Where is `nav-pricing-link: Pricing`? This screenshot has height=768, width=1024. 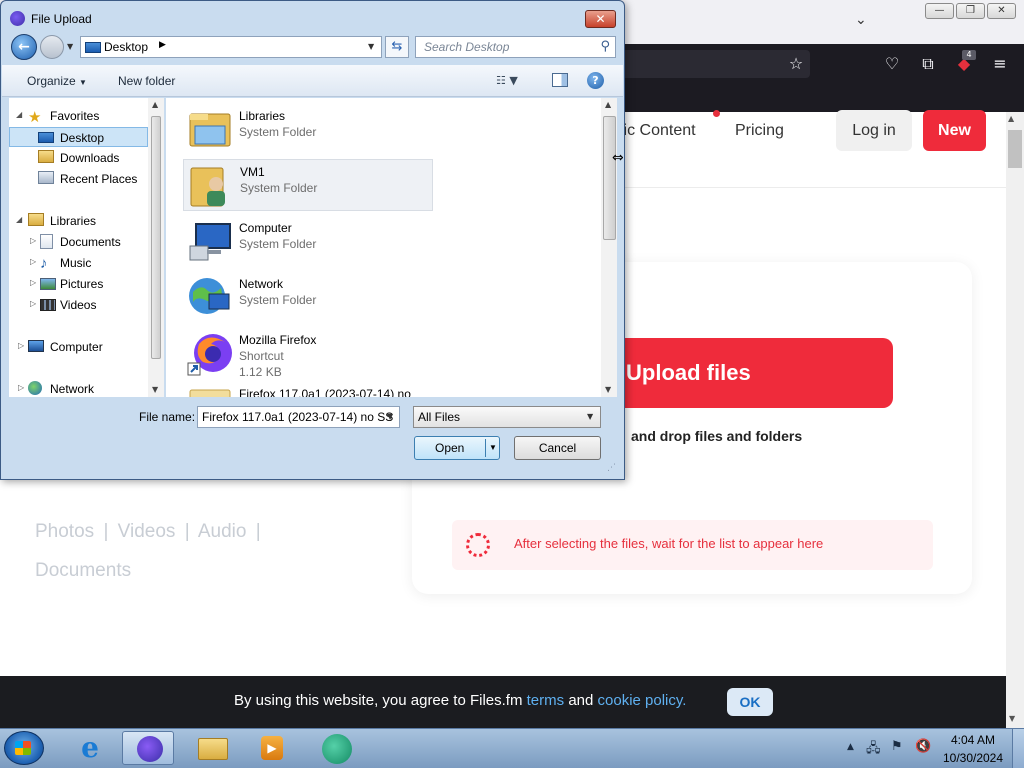
nav-pricing-link: Pricing is located at coordinates (759, 131).